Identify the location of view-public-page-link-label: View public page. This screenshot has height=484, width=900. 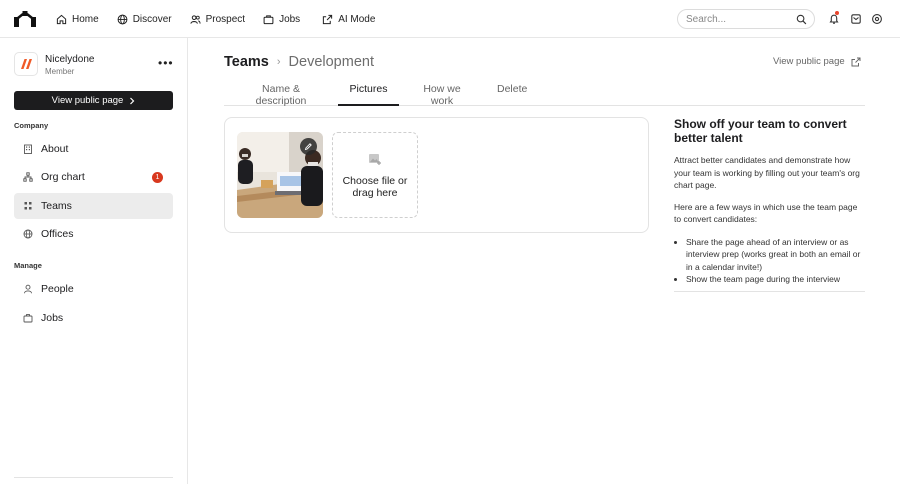
(809, 61).